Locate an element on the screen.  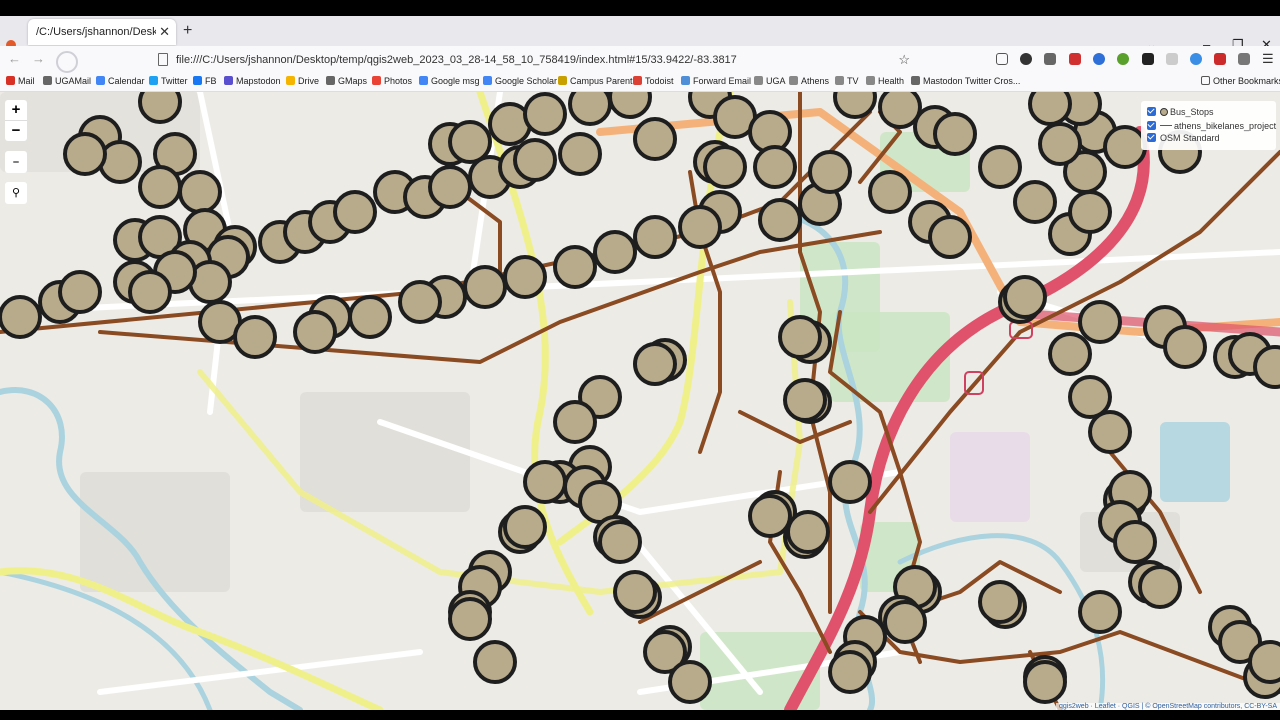
bookmark-item: Athens is located at coordinates (809, 81).